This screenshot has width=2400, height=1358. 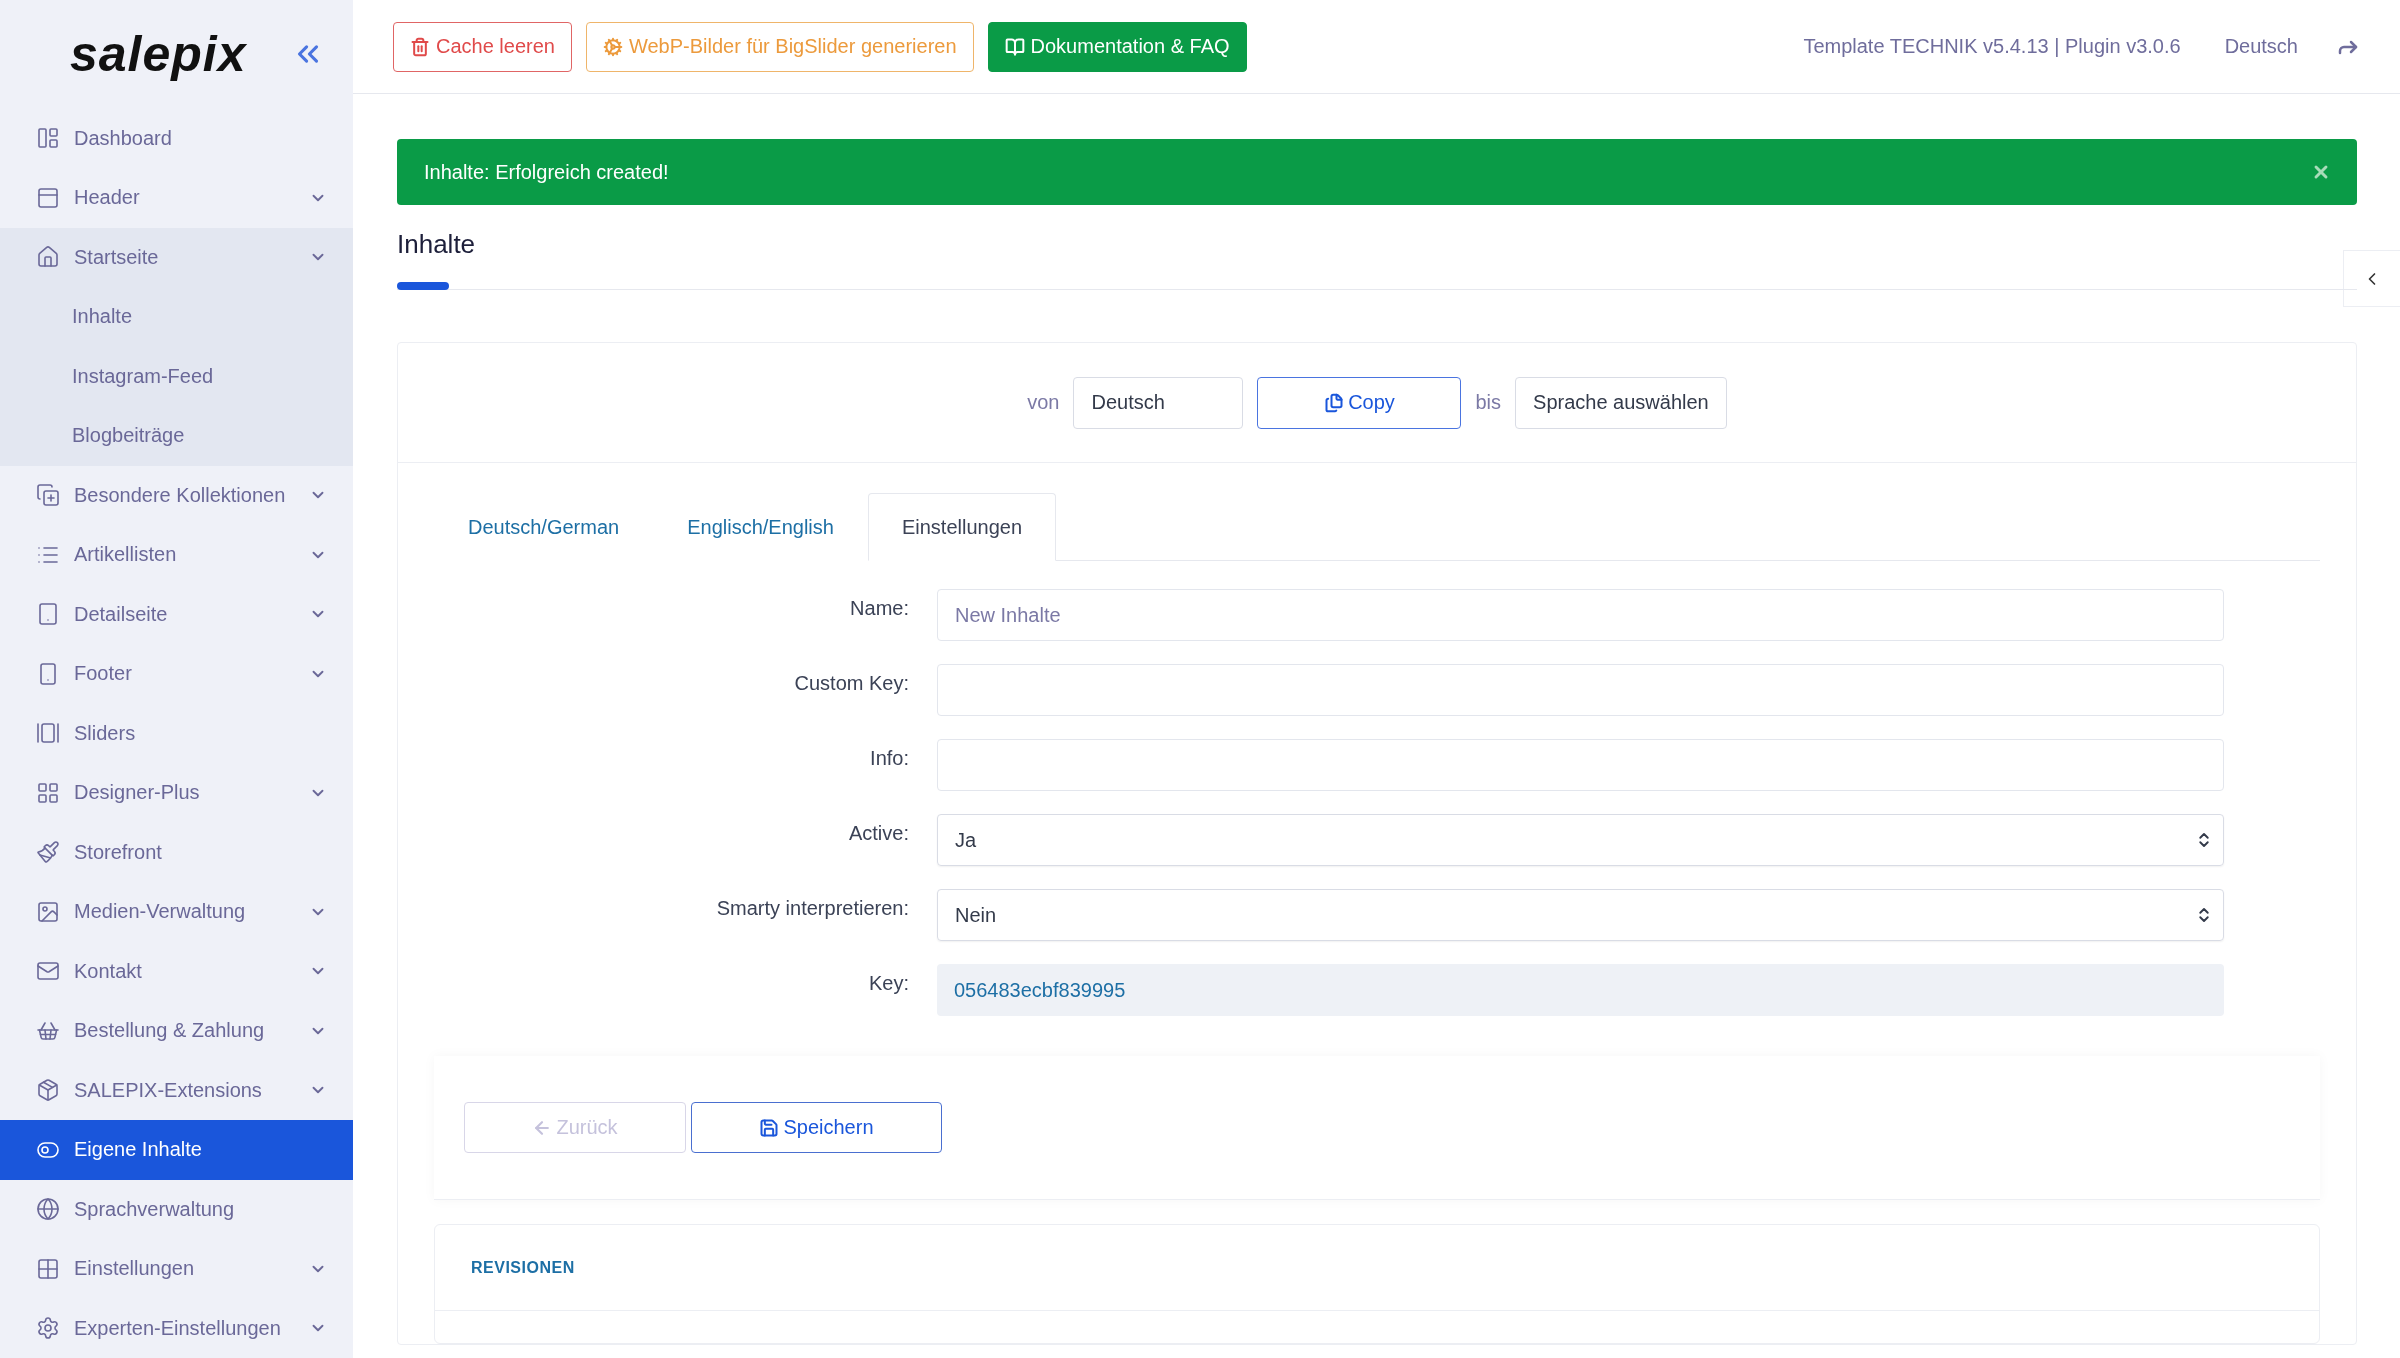 What do you see at coordinates (812, 908) in the screenshot?
I see `field-label: Smarty interpretieren:` at bounding box center [812, 908].